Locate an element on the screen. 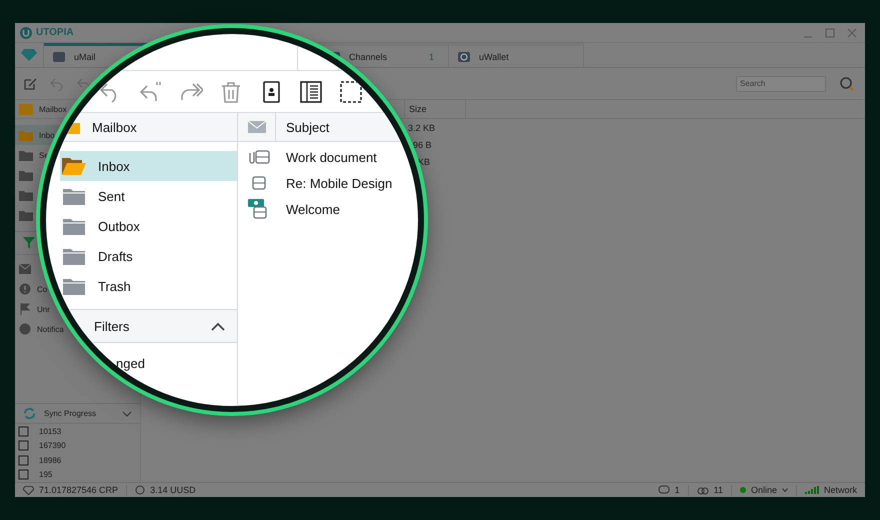 The width and height of the screenshot is (880, 520). stat-value: 18986 is located at coordinates (50, 460).